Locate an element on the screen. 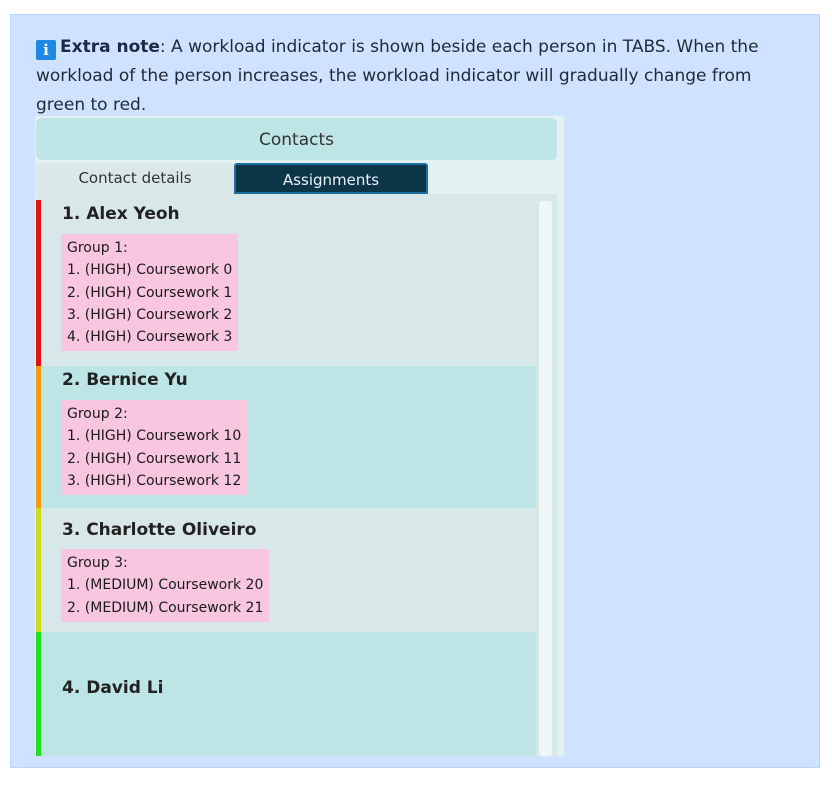 The width and height of the screenshot is (832, 785). assignment-item: 1. (HIGH) Coursework 10 is located at coordinates (154, 436).